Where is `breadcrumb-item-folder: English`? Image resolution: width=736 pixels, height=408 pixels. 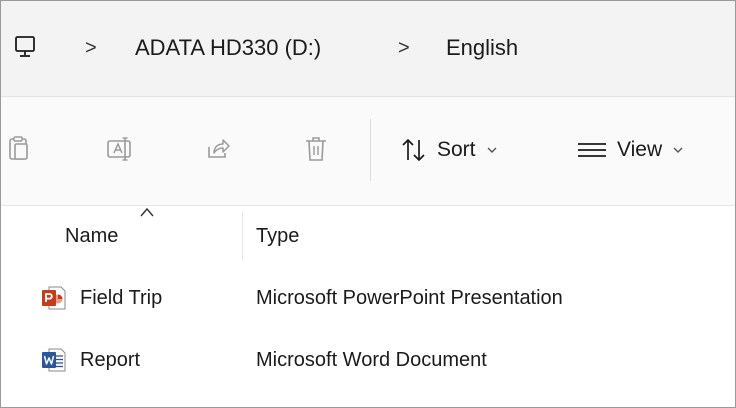 breadcrumb-item-folder: English is located at coordinates (482, 48).